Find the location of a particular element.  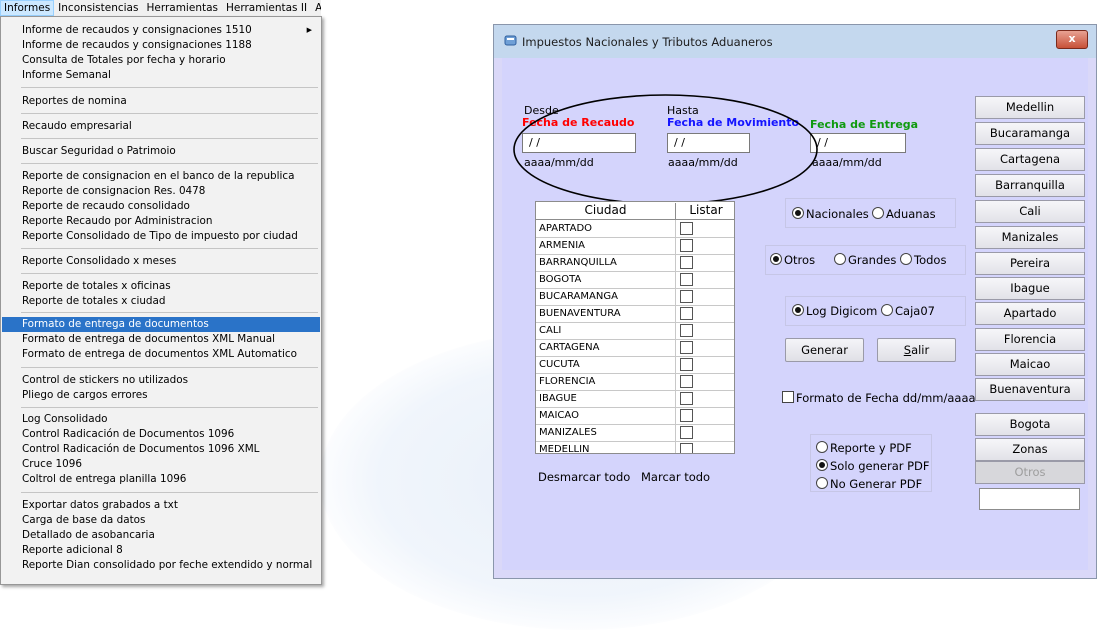

menu-item-exportar-txt: Exportar datos grabados a txt is located at coordinates (161, 505).